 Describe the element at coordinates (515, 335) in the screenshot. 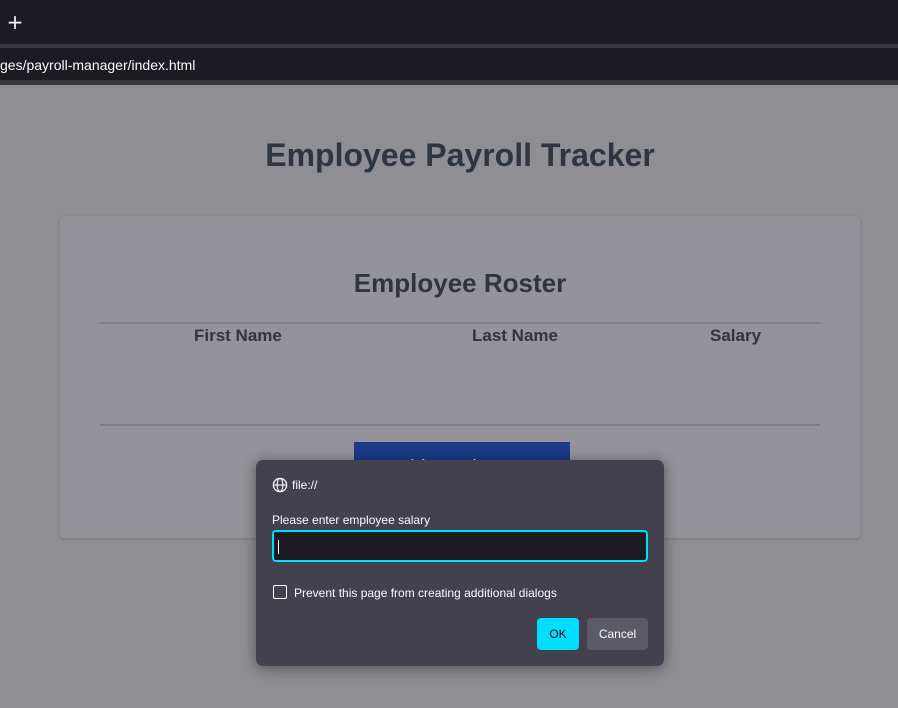

I see `column-header-last-name: Last Name` at that location.